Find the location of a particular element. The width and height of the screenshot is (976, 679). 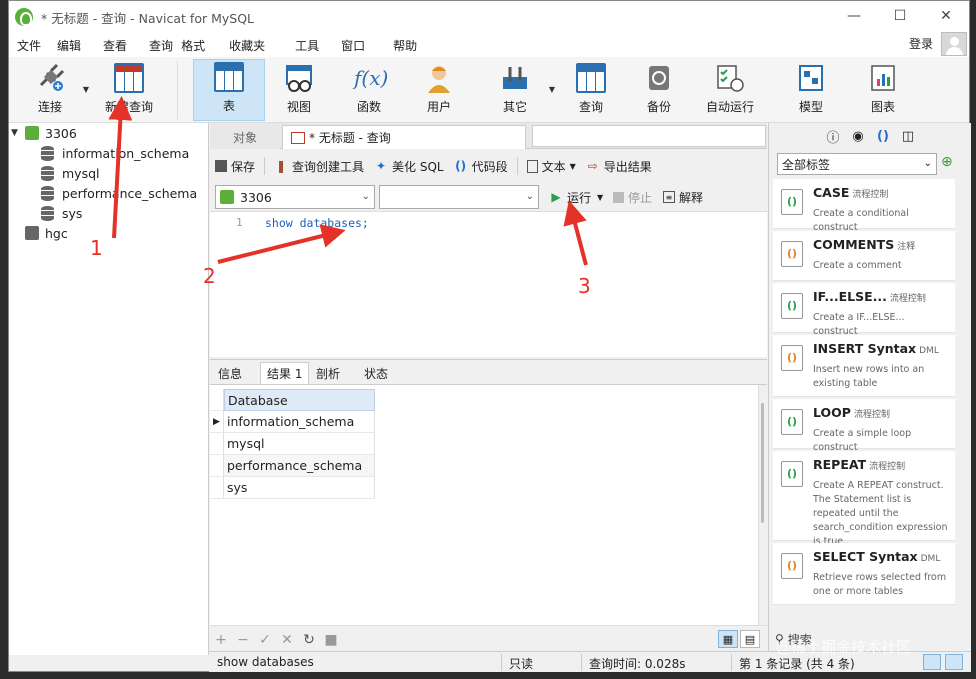

tree-connection-hgc: hgc is located at coordinates (46, 233).